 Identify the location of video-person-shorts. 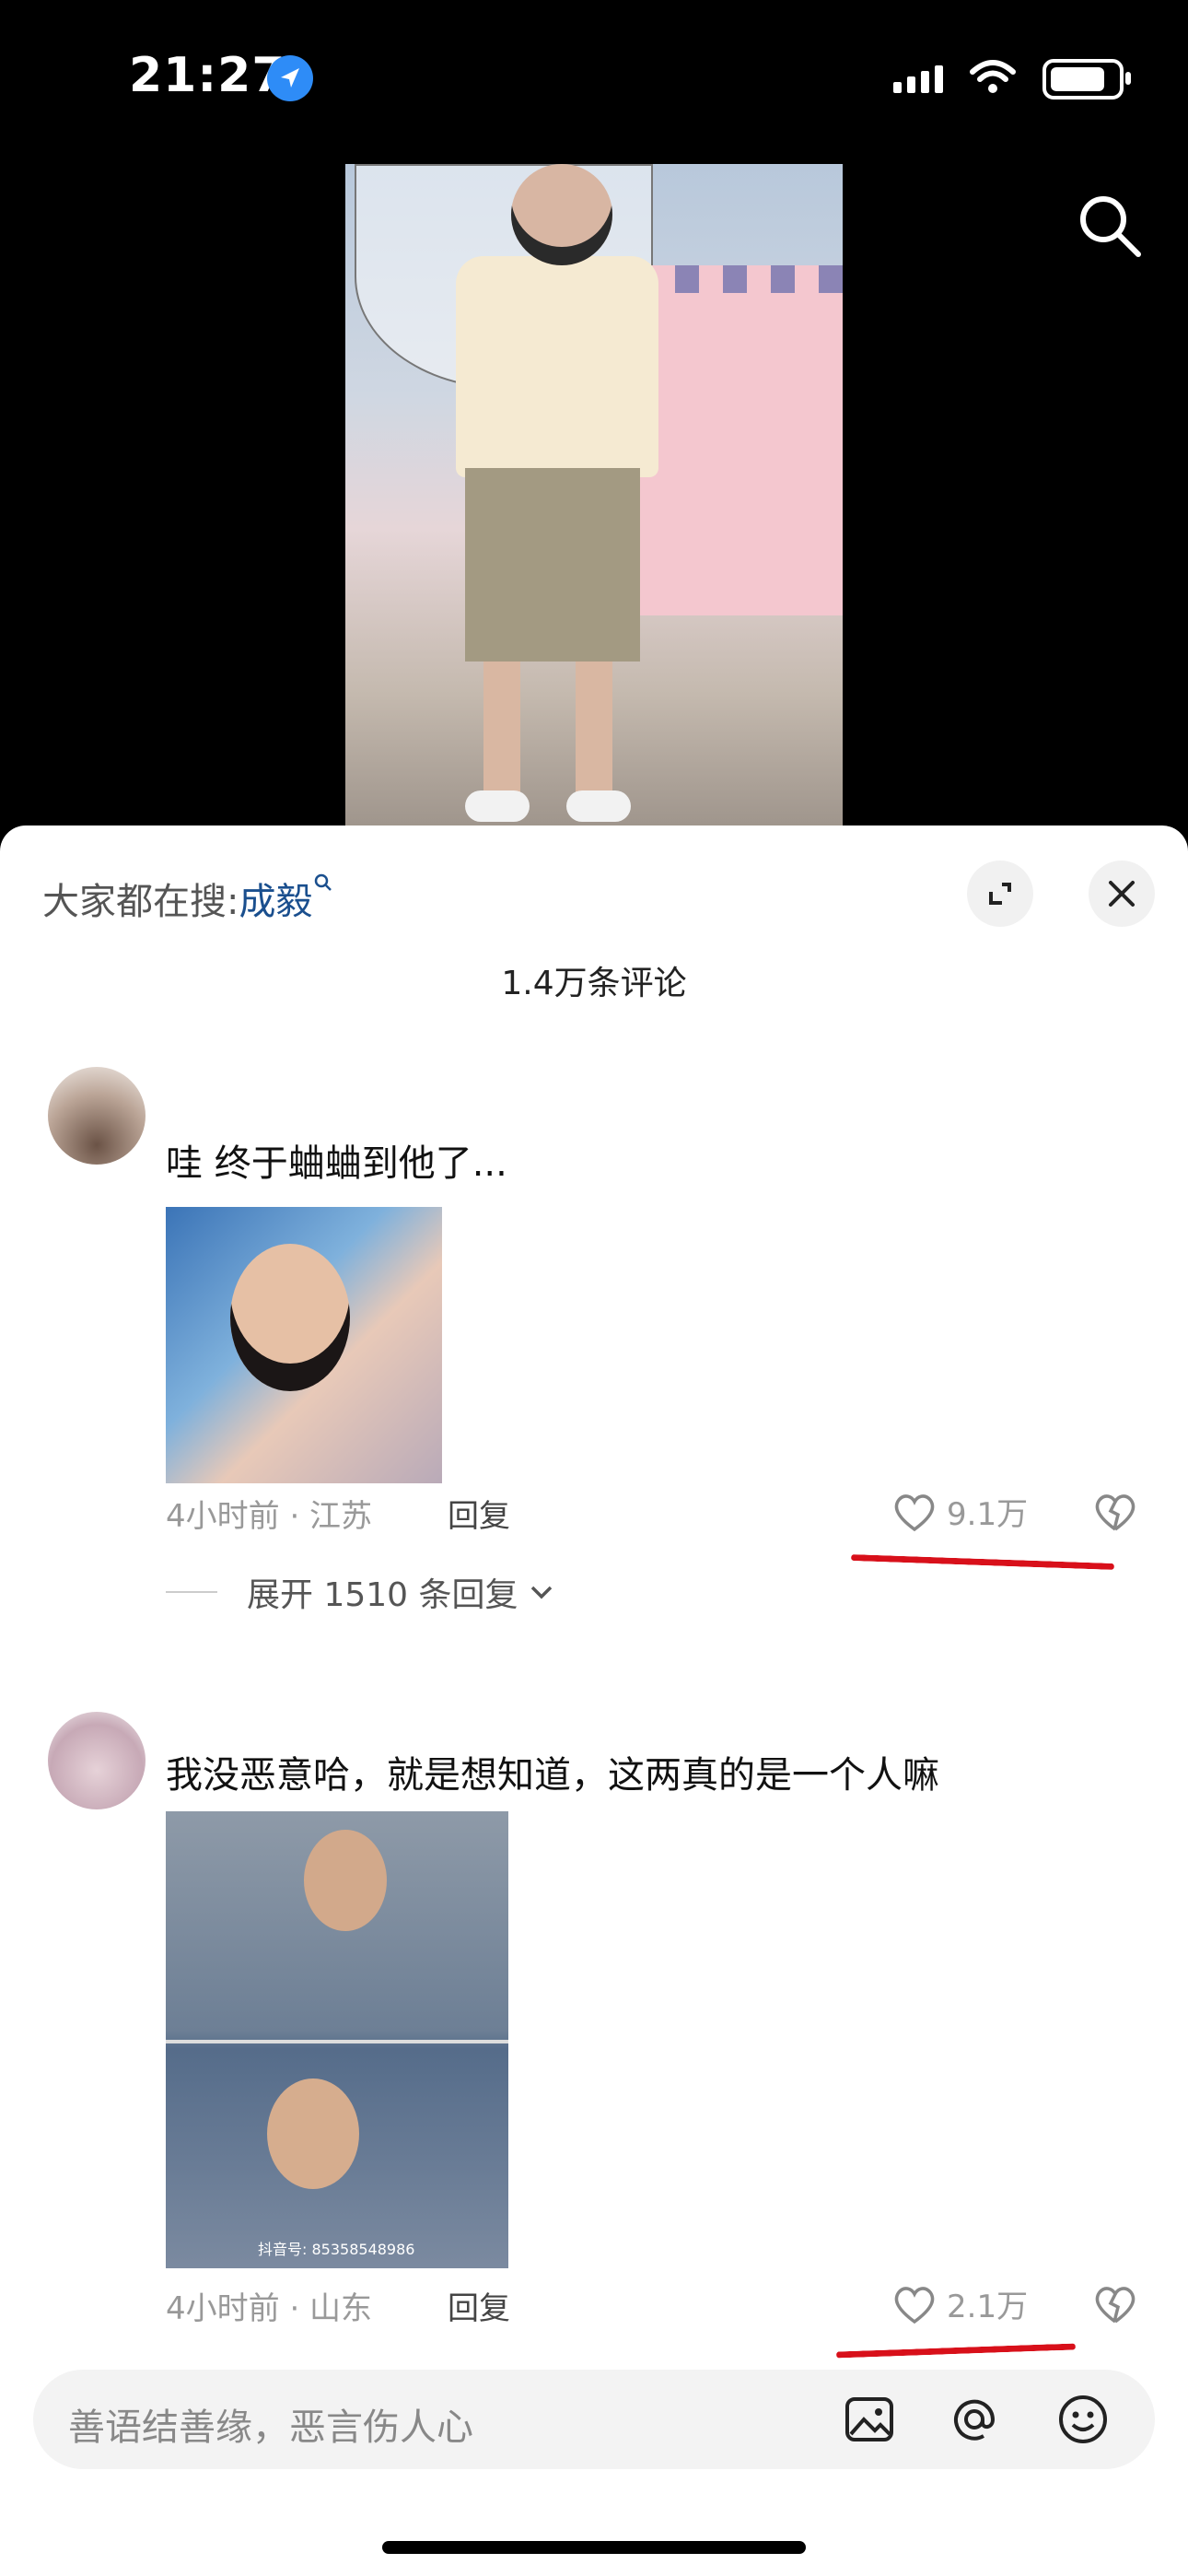
(552, 565).